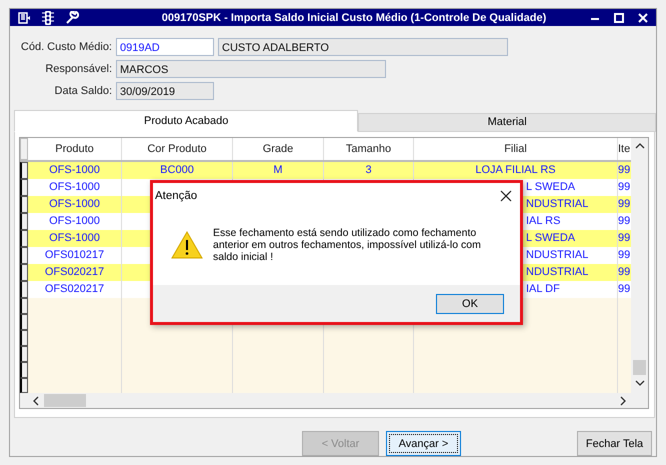  I want to click on table-cell: 3, so click(368, 170).